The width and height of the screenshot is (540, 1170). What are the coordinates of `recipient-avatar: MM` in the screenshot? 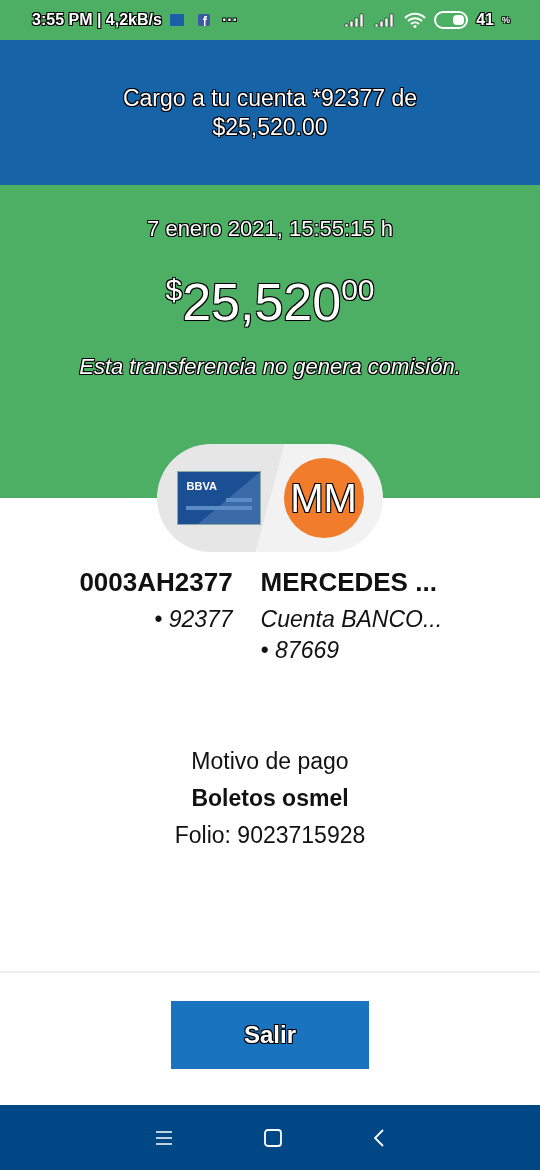 It's located at (323, 498).